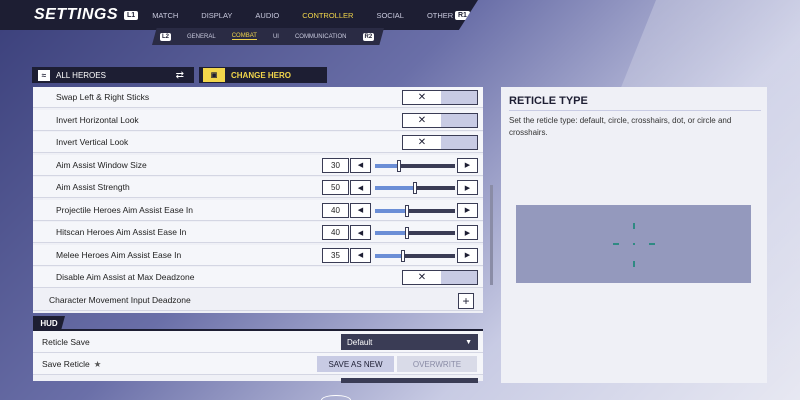  What do you see at coordinates (119, 254) in the screenshot?
I see `setting-label: Melee Heroes Aim Assist Ease In` at bounding box center [119, 254].